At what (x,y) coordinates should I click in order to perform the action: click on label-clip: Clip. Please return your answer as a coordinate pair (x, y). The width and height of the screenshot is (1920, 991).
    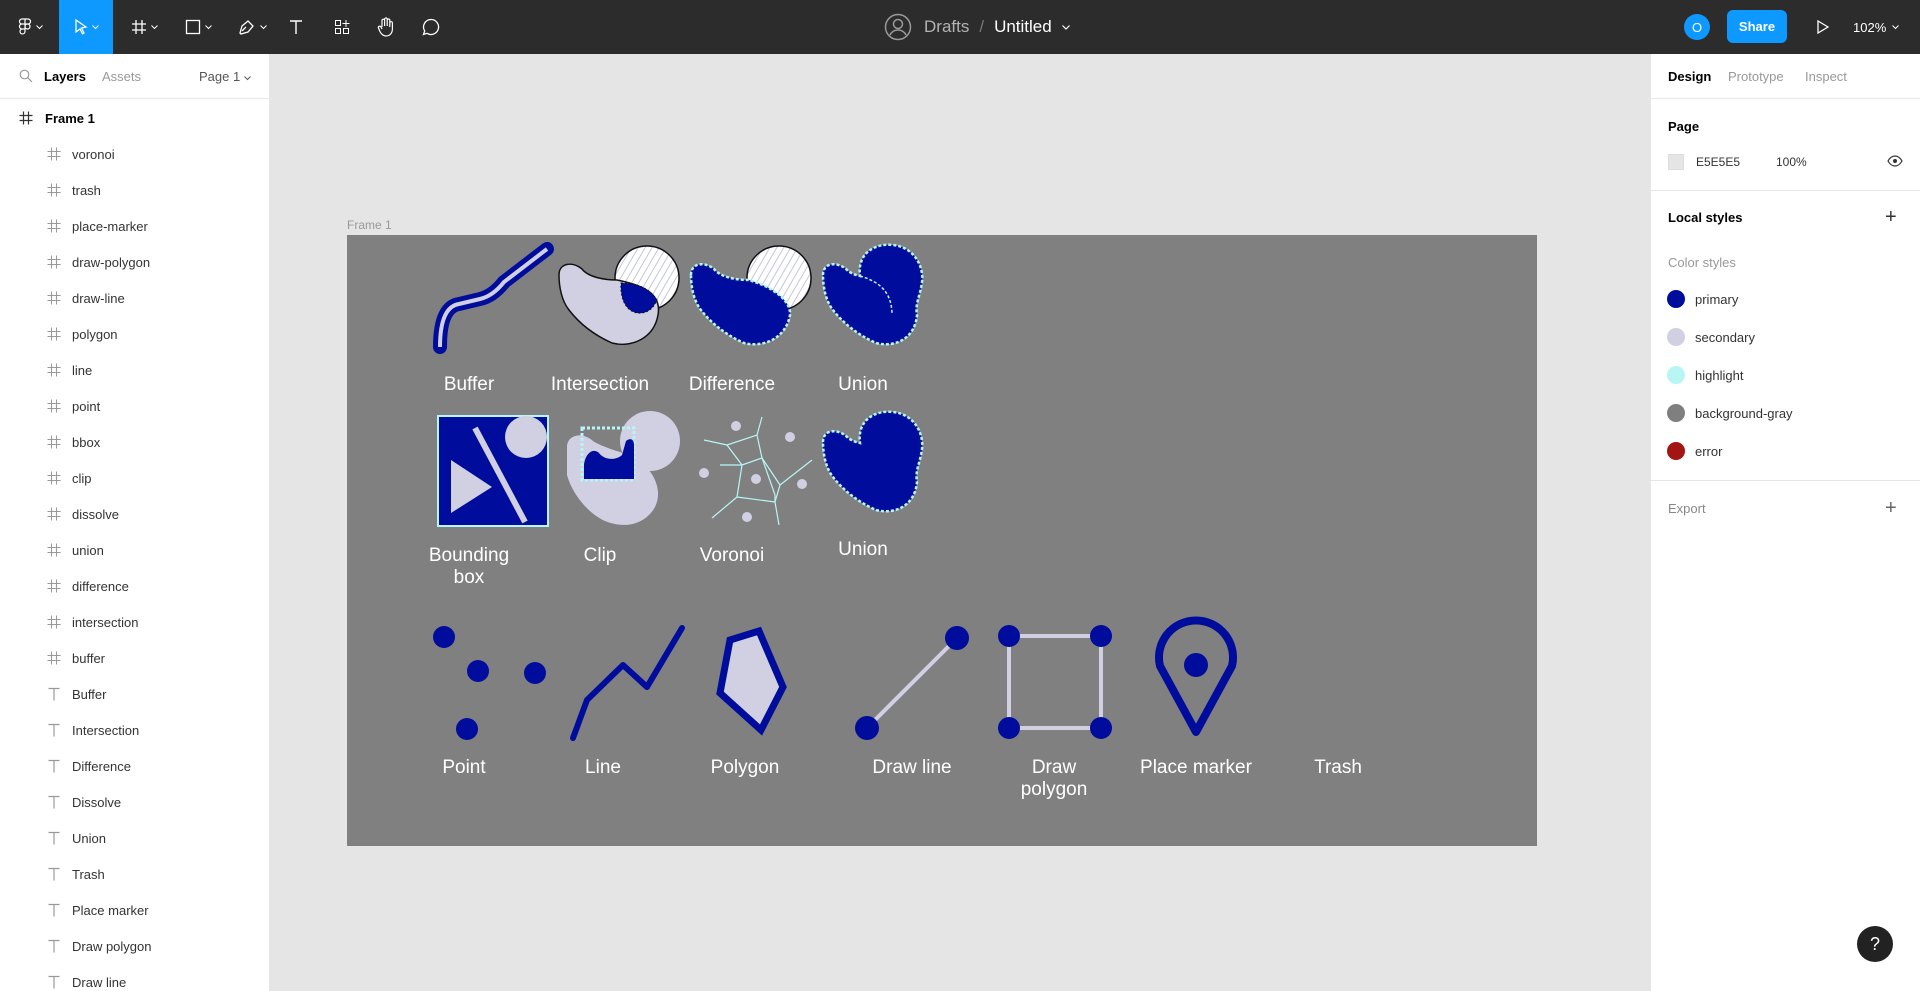
    Looking at the image, I should click on (600, 556).